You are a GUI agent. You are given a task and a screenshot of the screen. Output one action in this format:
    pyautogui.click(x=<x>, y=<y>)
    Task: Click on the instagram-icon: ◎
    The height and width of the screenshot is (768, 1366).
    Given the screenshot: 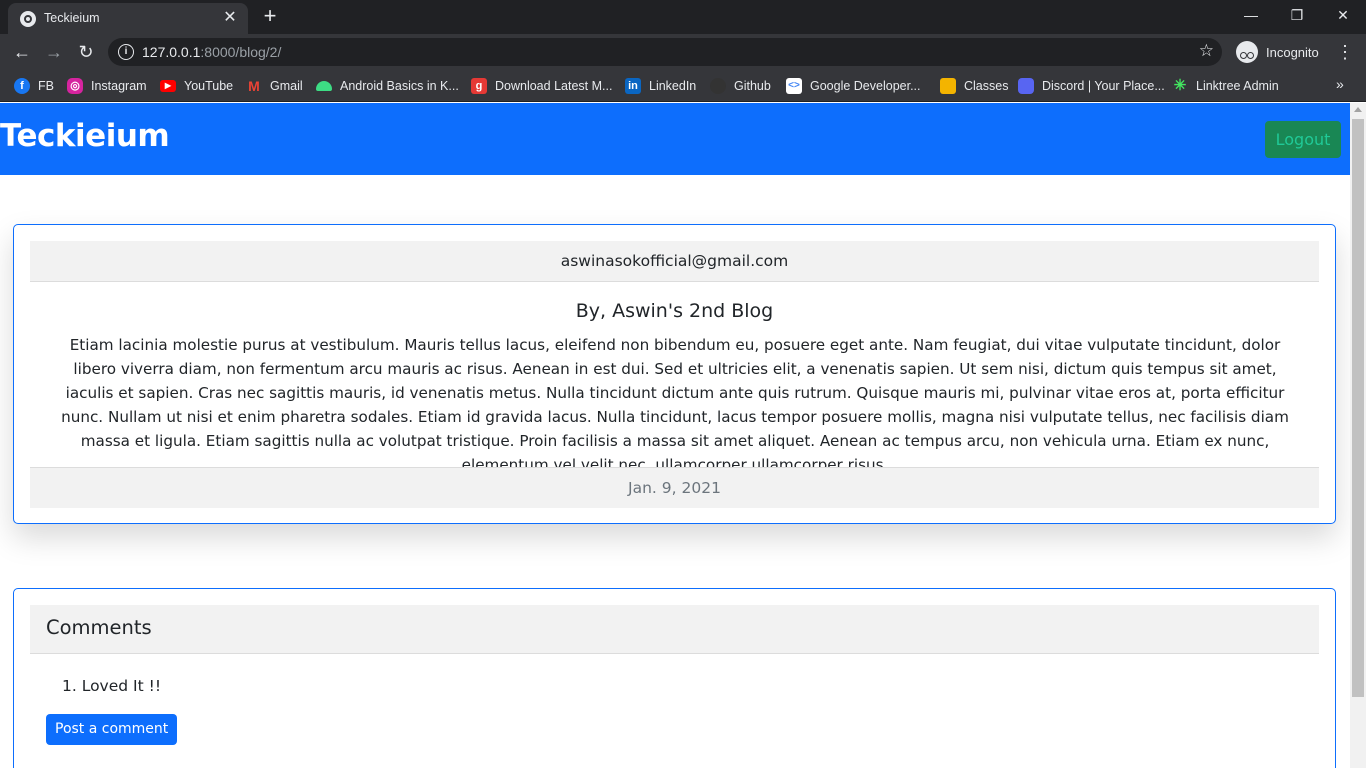 What is the action you would take?
    pyautogui.click(x=75, y=86)
    